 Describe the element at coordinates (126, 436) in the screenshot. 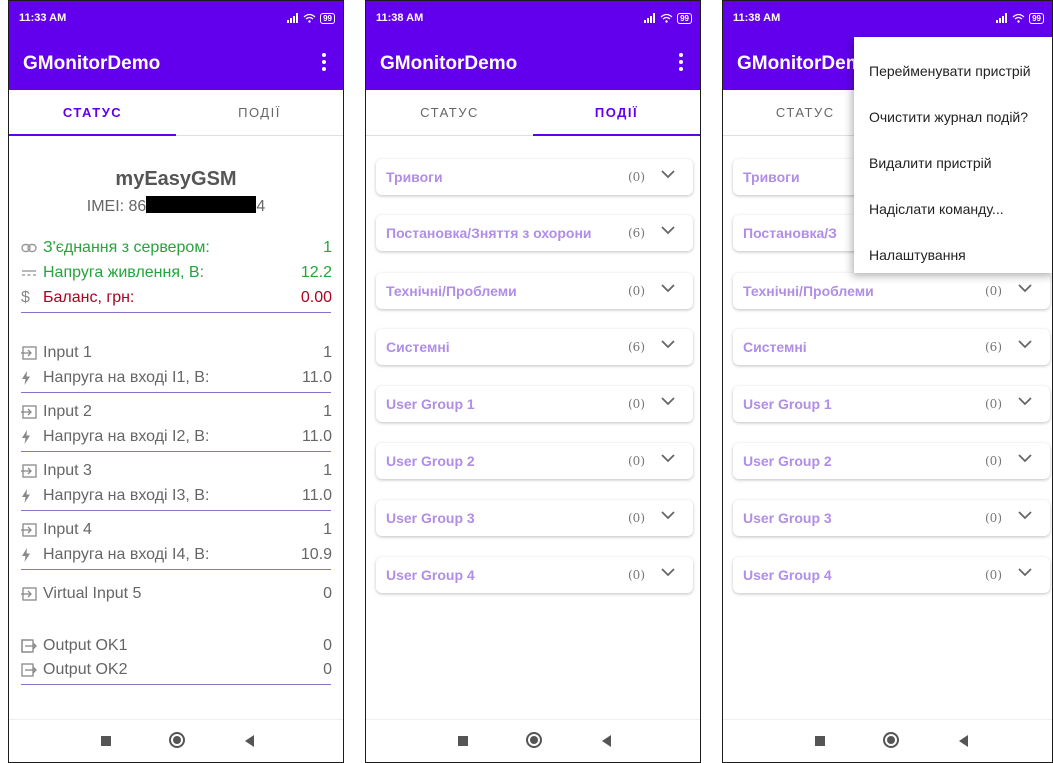

I see `input-voltage-label: Напруга на вході І2, В:` at that location.